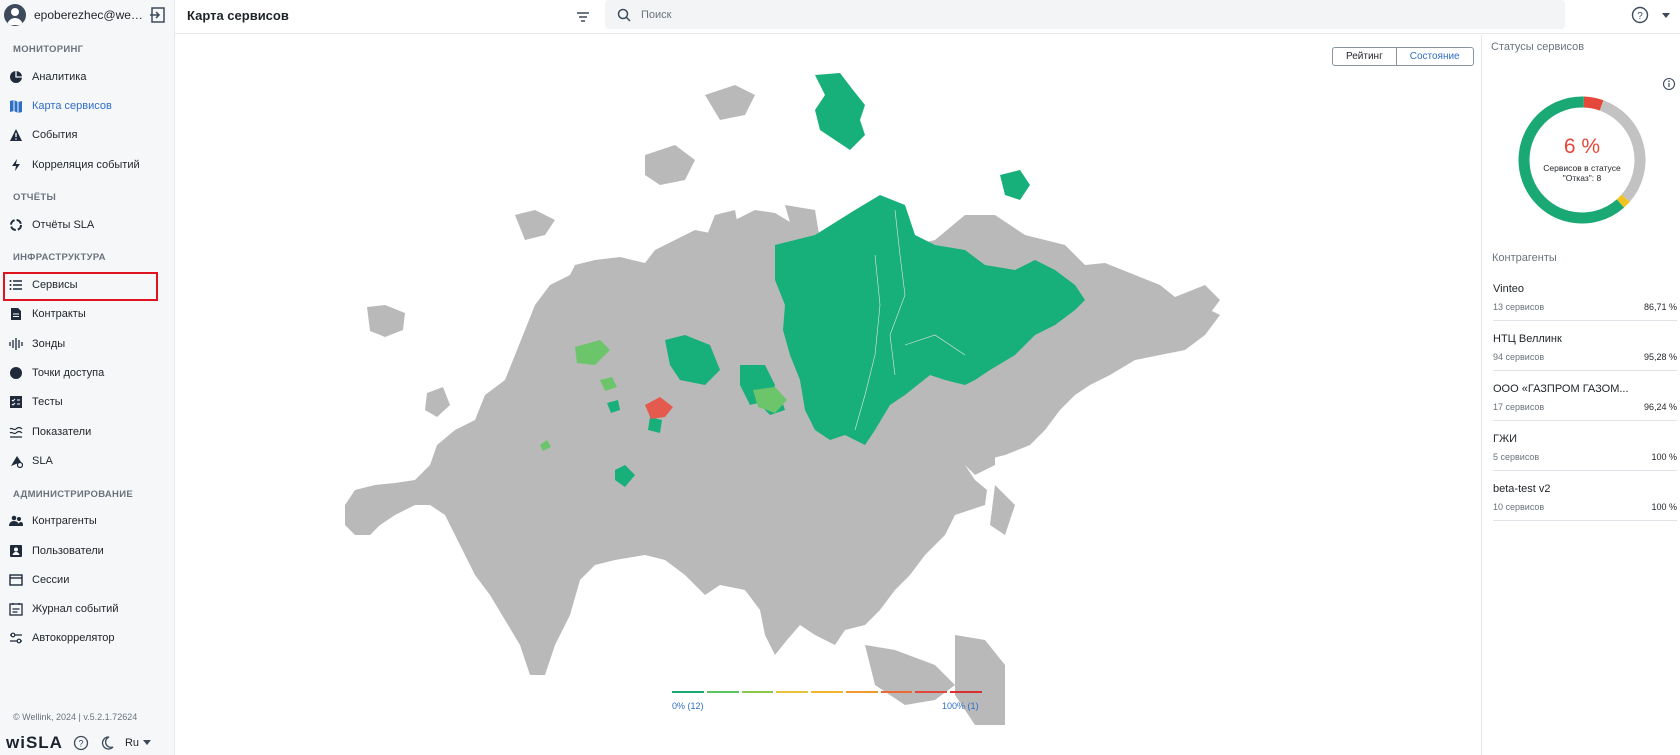 This screenshot has height=755, width=1680. I want to click on sidebar-item-label: Автокоррелятор, so click(73, 638).